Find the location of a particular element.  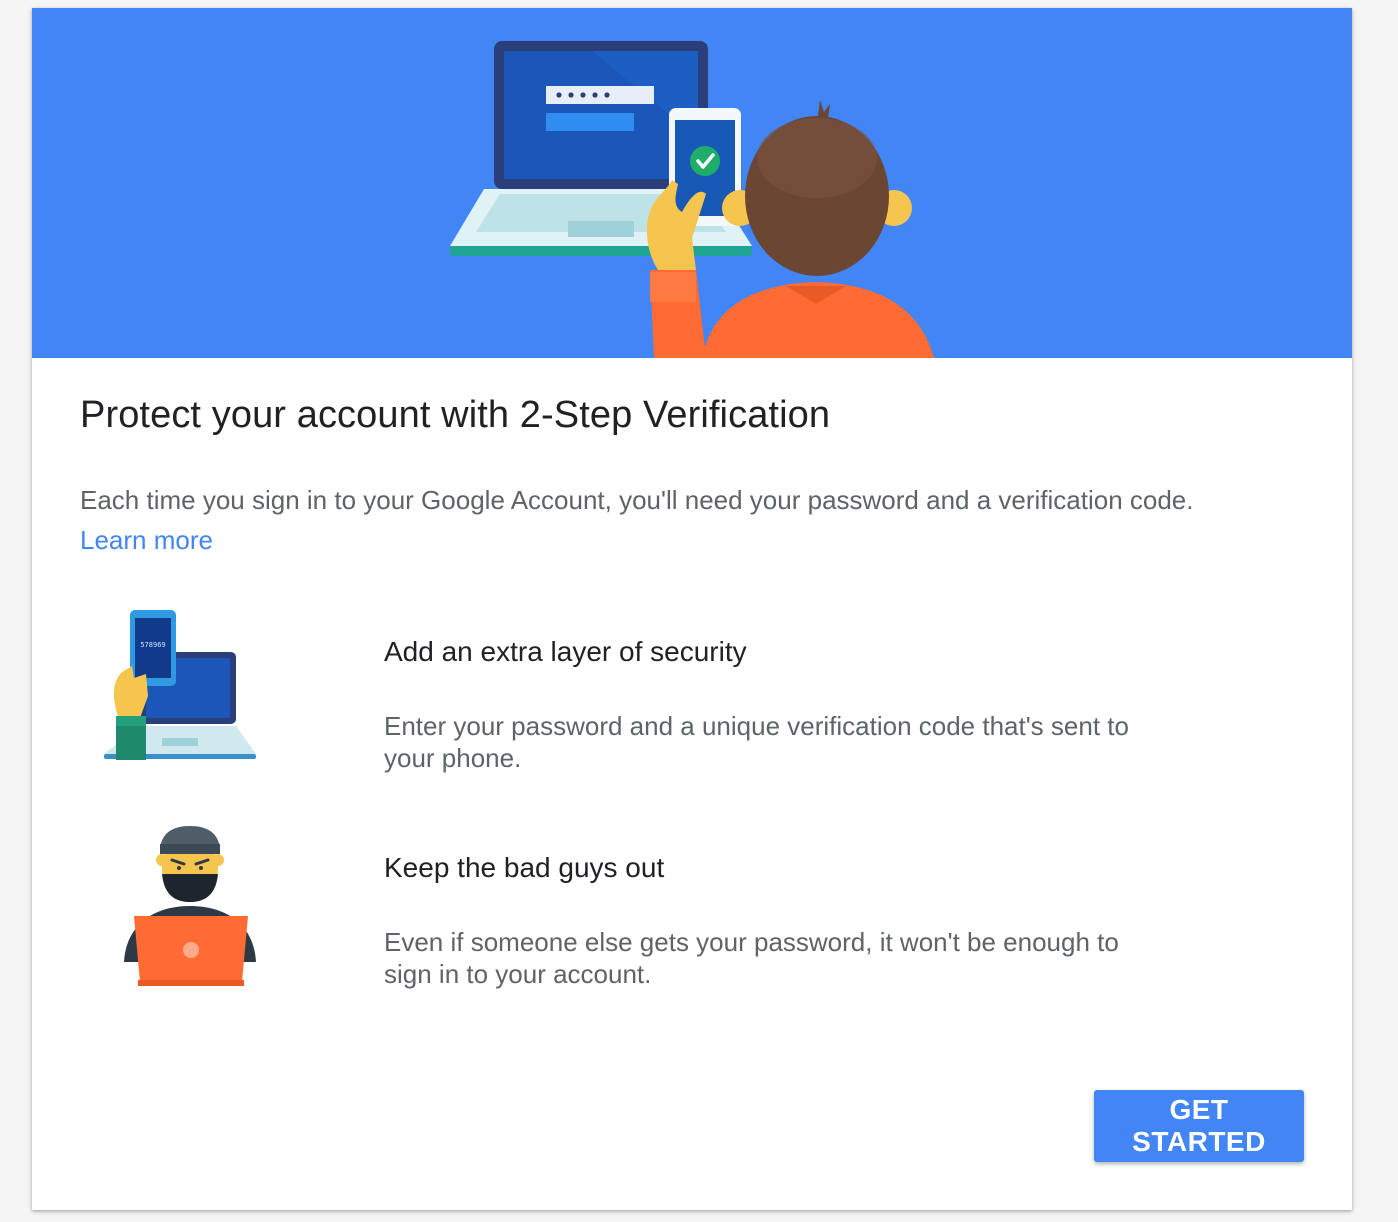

verification-code: 578969 is located at coordinates (152, 645).